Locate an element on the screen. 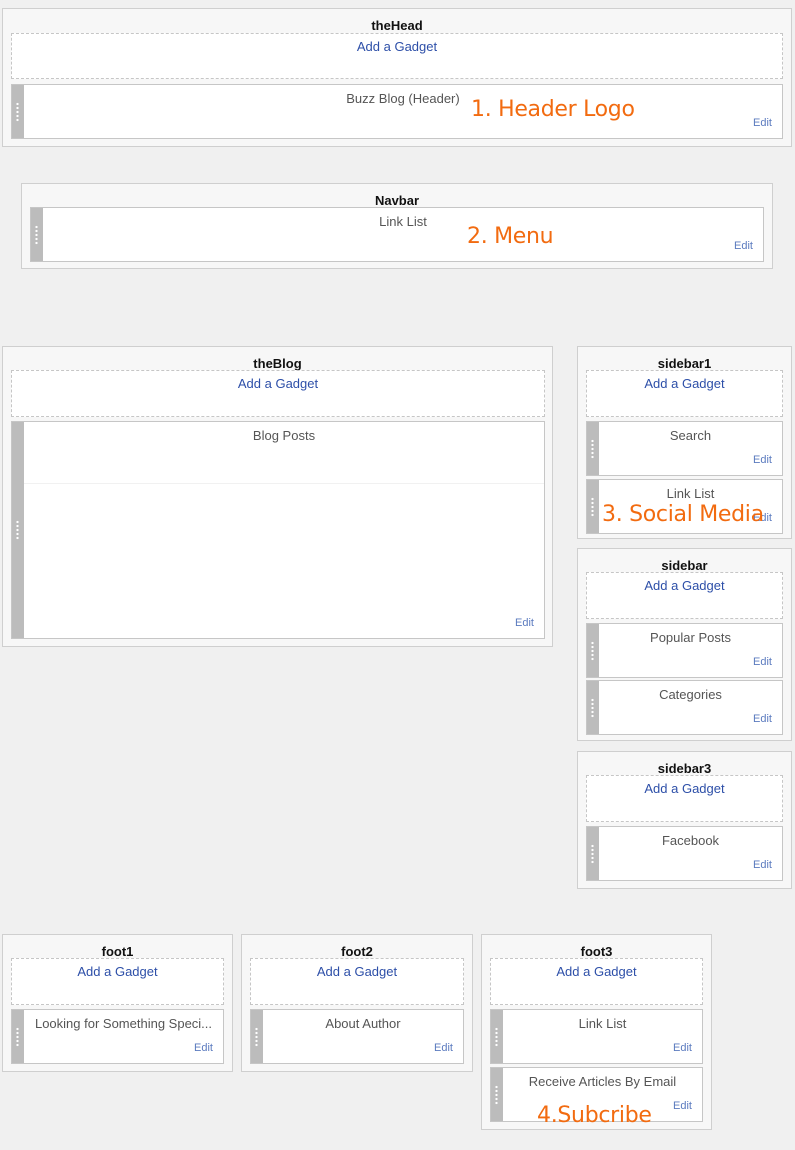 This screenshot has height=1150, width=795. widget-title: Facebook is located at coordinates (690, 840).